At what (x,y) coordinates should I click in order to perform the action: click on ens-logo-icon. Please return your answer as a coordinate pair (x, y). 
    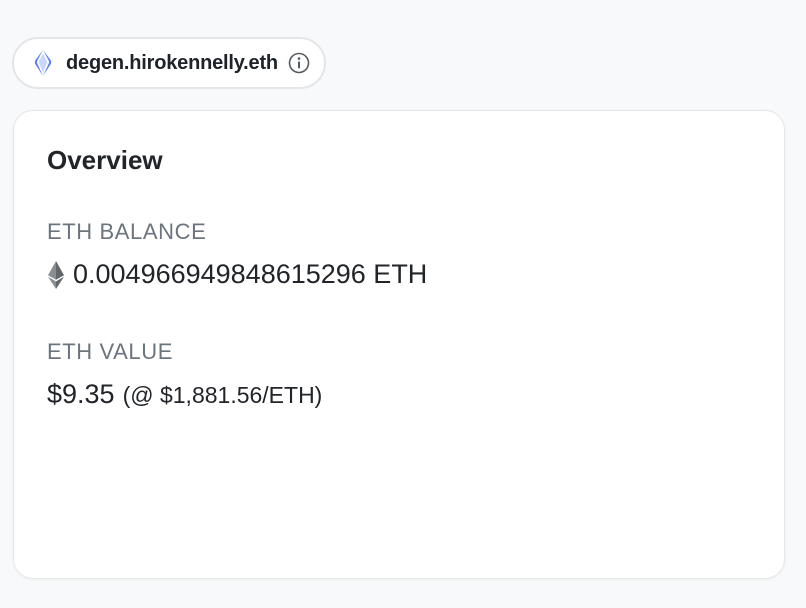
    Looking at the image, I should click on (43, 63).